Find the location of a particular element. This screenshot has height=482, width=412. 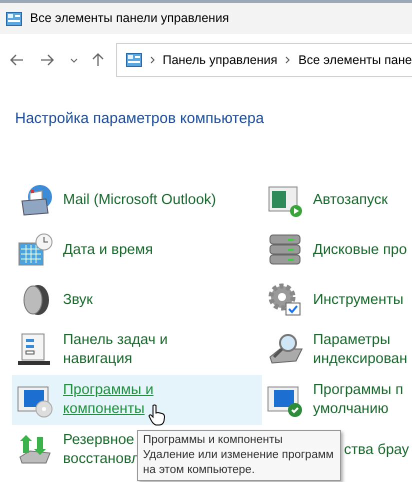

window-title: Все элементы панели управления is located at coordinates (130, 19).